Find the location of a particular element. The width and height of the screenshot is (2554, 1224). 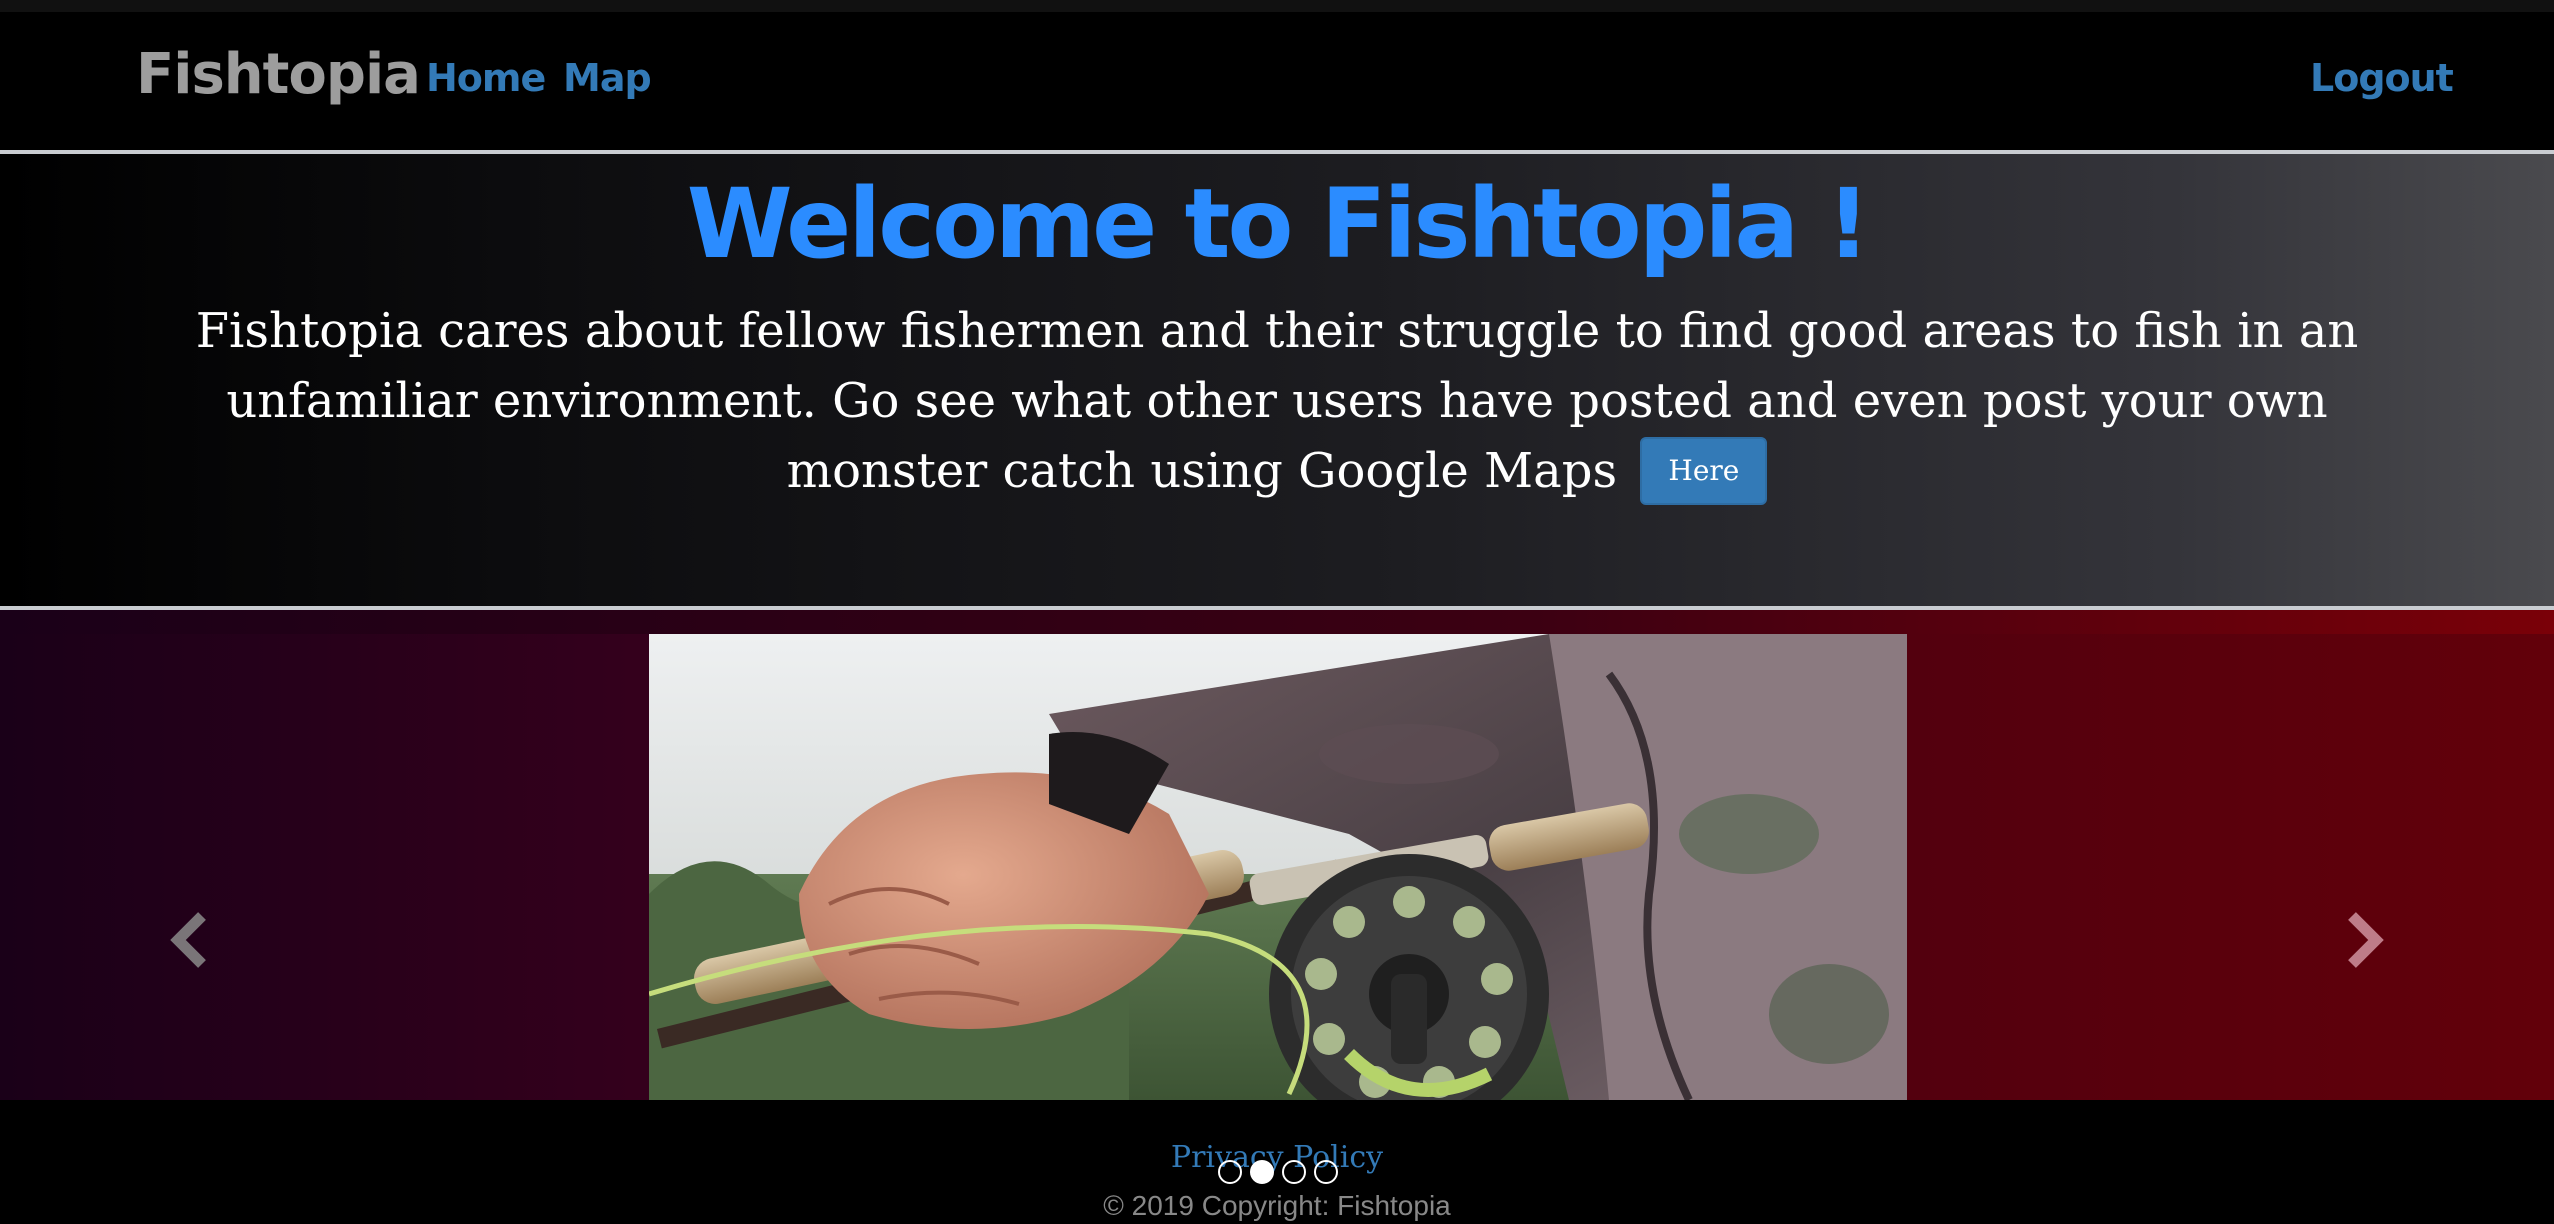

nav-map-link: Map is located at coordinates (607, 78).